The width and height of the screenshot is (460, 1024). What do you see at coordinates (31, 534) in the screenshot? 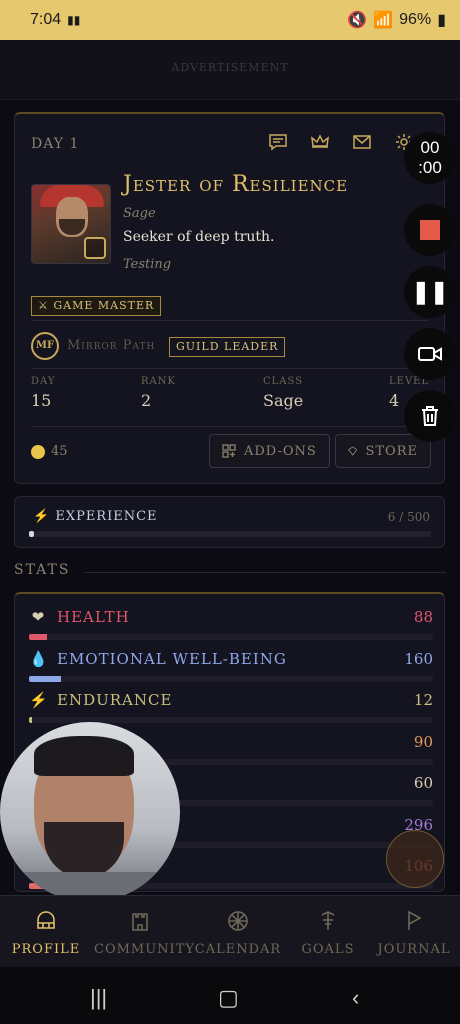
I see `experience-fill` at bounding box center [31, 534].